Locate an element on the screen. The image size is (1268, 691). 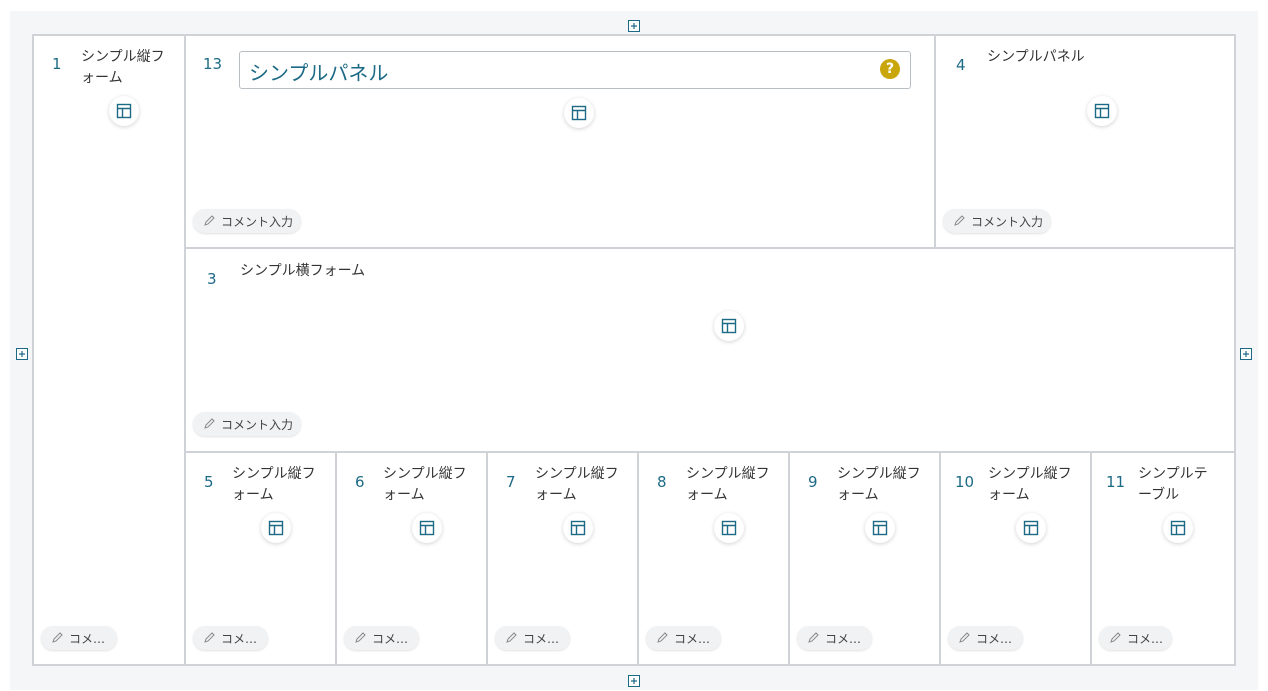
add-row-top-button is located at coordinates (634, 24).